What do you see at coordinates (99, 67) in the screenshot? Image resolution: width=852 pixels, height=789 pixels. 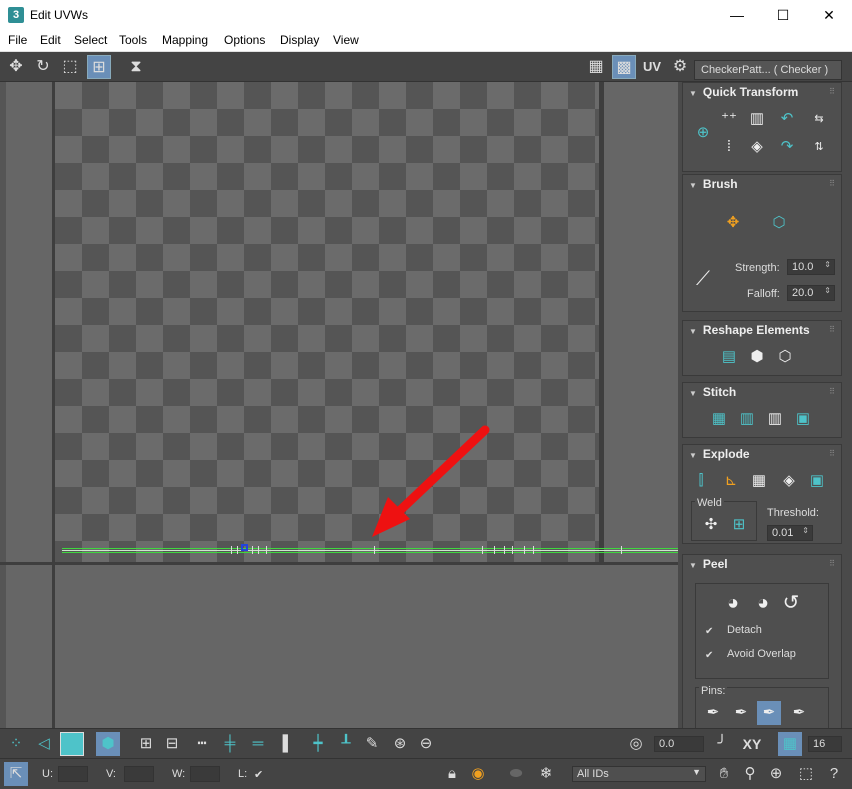 I see `freeform-icon: ⊞` at bounding box center [99, 67].